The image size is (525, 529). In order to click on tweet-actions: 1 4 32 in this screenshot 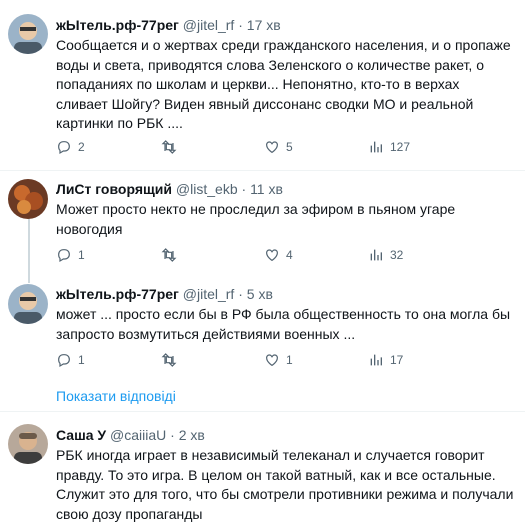, I will do `click(286, 255)`.